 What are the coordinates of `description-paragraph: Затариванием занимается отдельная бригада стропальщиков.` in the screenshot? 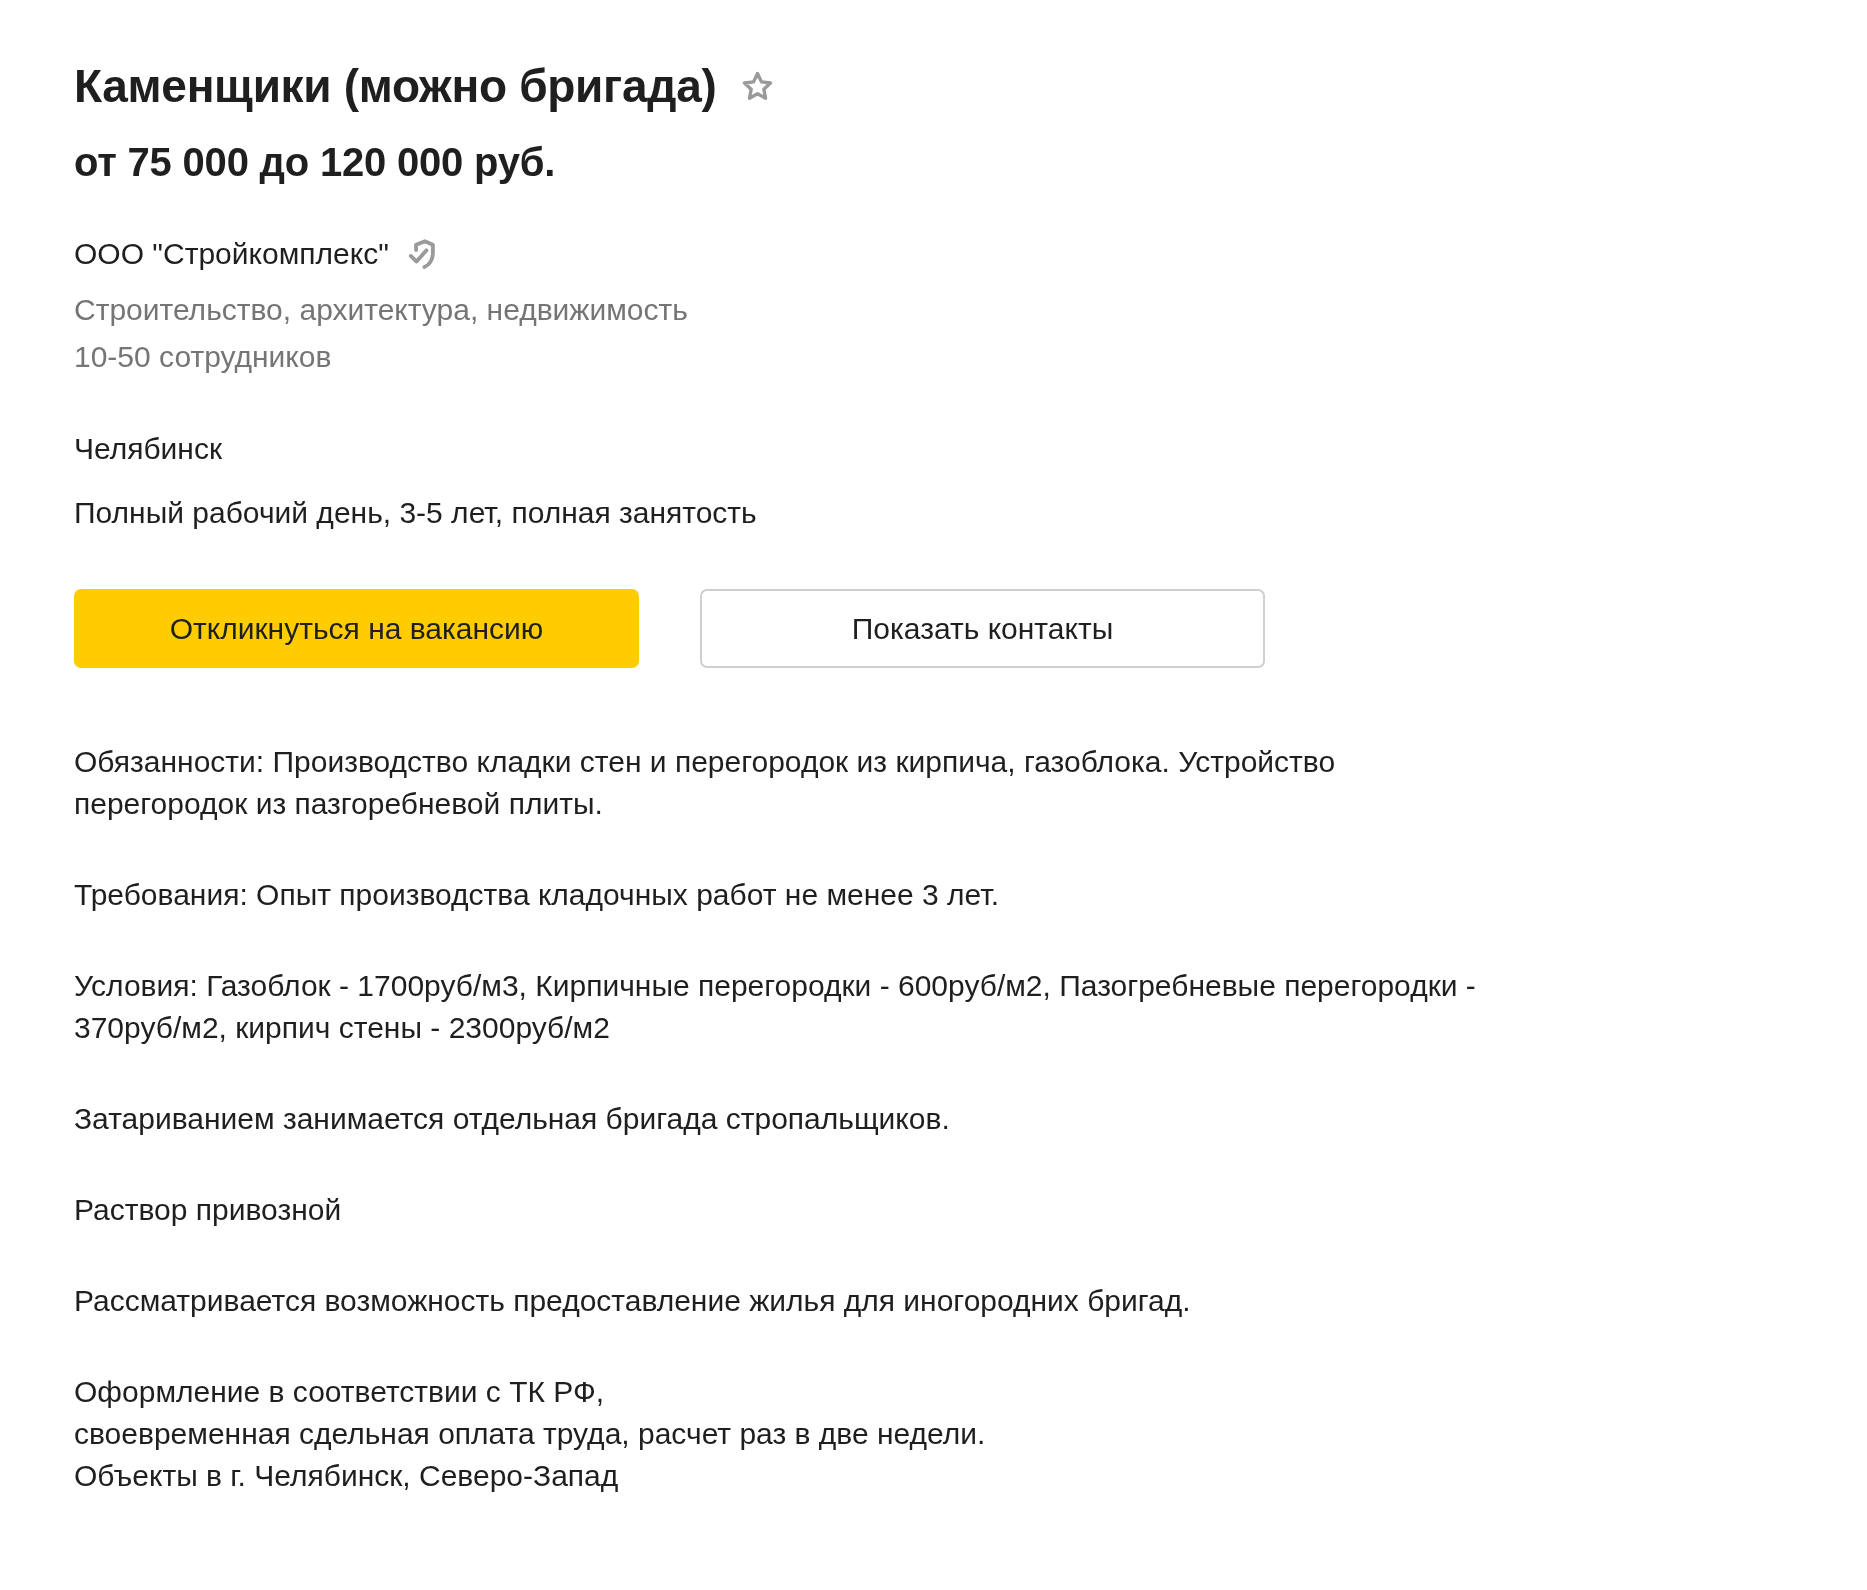 It's located at (512, 1119).